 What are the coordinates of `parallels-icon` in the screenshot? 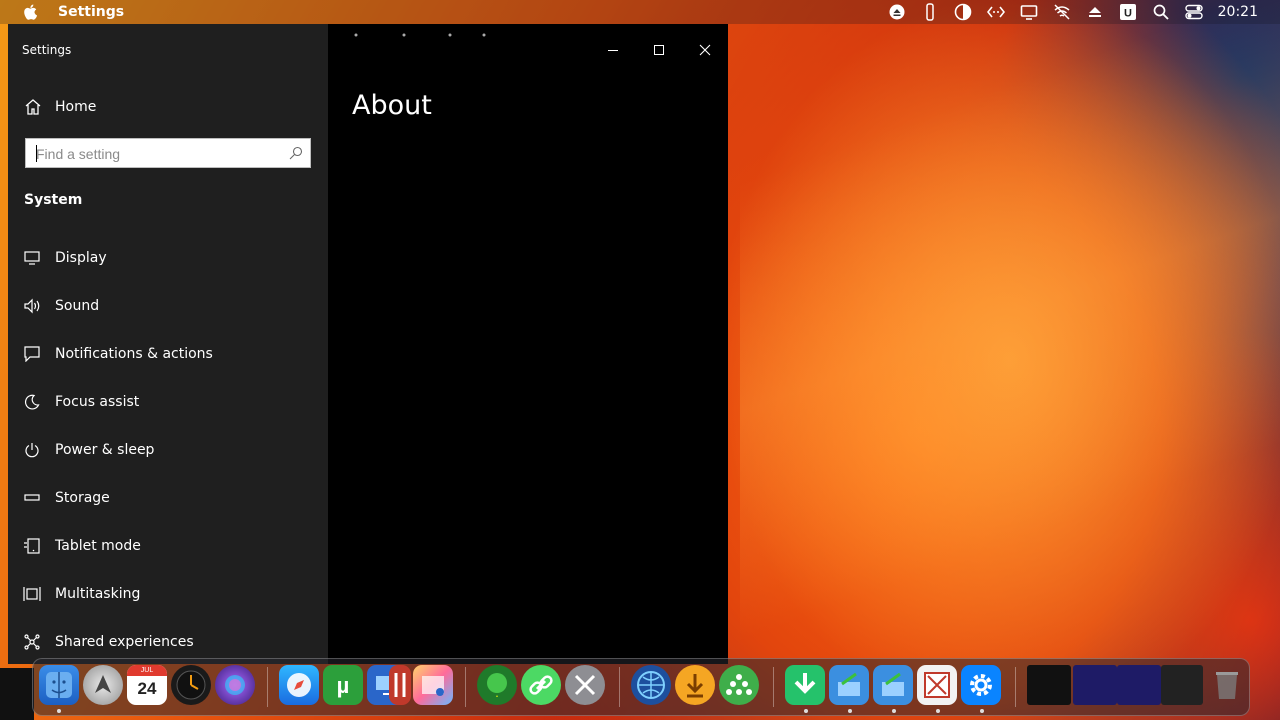 It's located at (400, 685).